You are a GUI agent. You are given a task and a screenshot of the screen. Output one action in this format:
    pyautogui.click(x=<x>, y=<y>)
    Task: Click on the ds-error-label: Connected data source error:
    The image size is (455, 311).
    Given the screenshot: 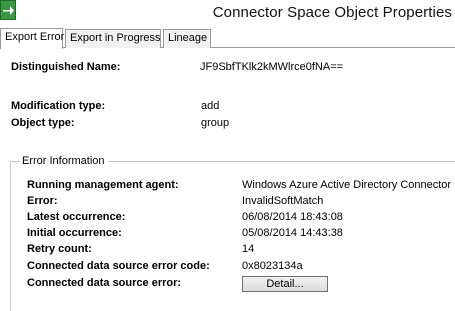 What is the action you would take?
    pyautogui.click(x=104, y=283)
    